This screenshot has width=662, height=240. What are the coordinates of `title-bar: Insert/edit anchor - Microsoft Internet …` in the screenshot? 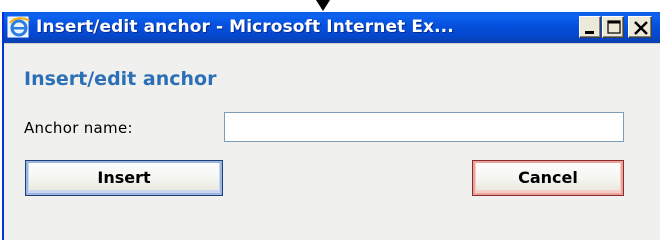 It's located at (332, 27).